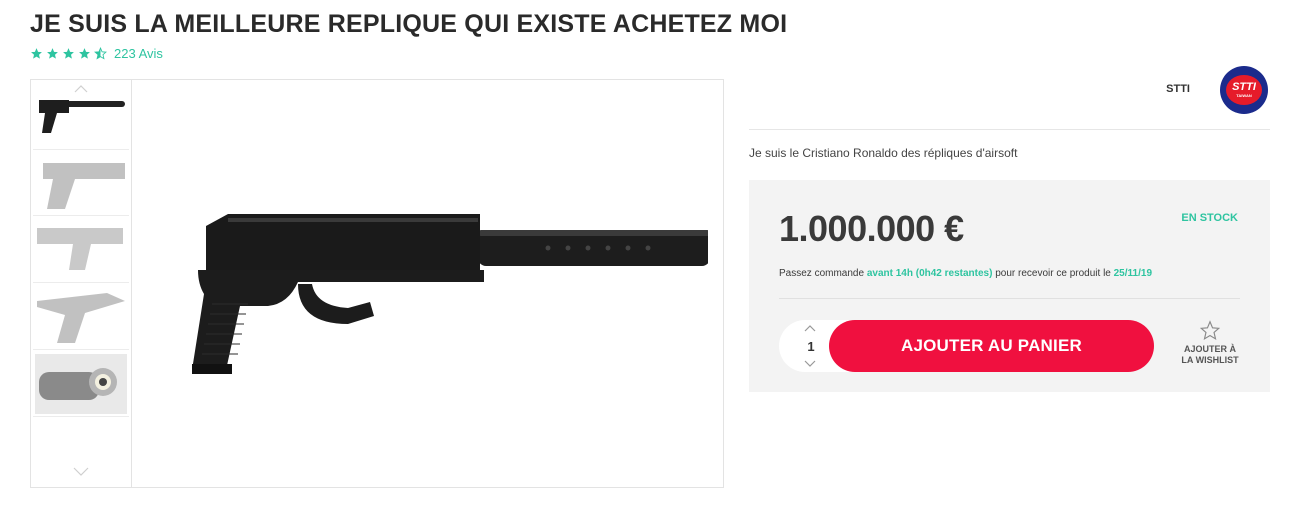  Describe the element at coordinates (1210, 330) in the screenshot. I see `star-outline-icon` at that location.